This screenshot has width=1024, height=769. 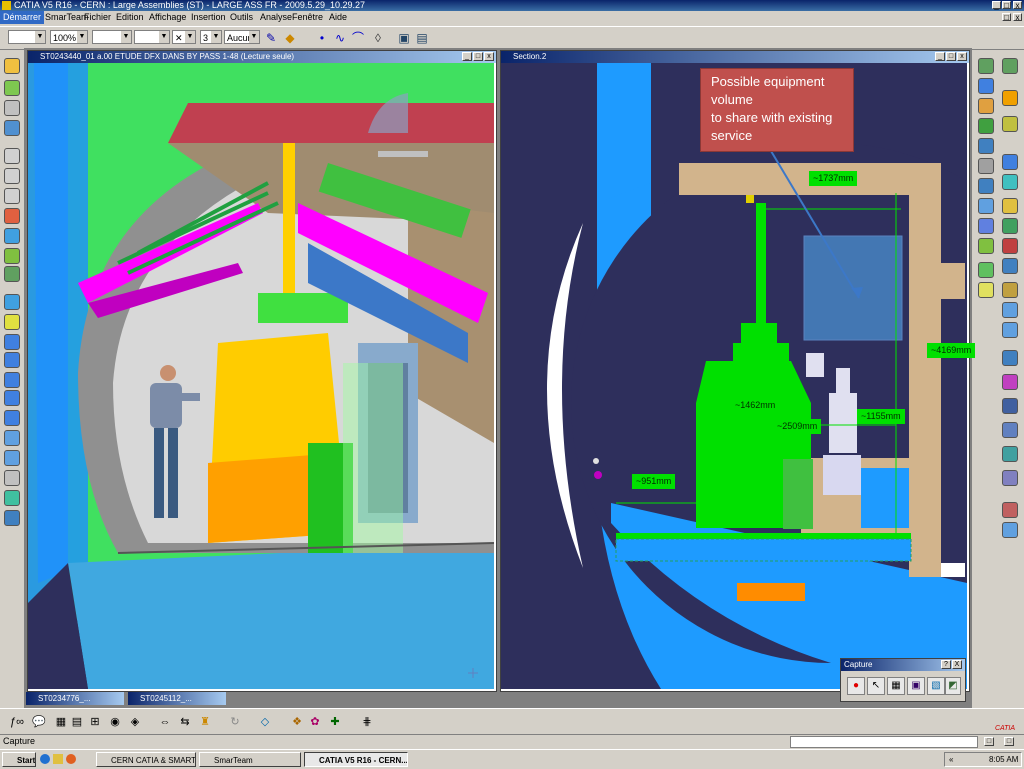 What do you see at coordinates (404, 38) in the screenshot?
I see `part-icon: ▣` at bounding box center [404, 38].